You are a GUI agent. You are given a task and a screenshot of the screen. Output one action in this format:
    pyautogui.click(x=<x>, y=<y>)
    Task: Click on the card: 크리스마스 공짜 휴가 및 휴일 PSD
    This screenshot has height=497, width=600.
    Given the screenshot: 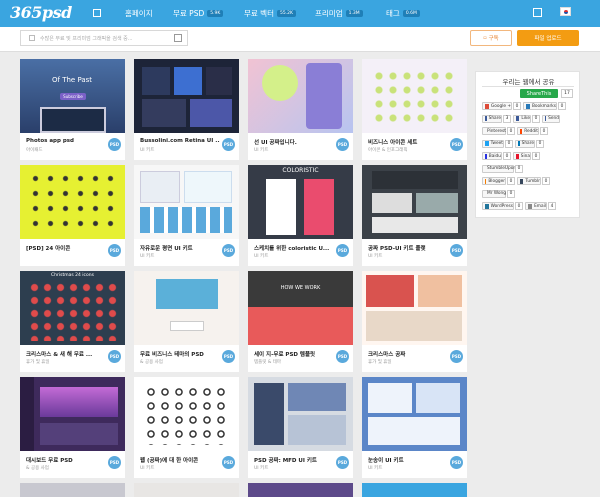 What is the action you would take?
    pyautogui.click(x=414, y=321)
    